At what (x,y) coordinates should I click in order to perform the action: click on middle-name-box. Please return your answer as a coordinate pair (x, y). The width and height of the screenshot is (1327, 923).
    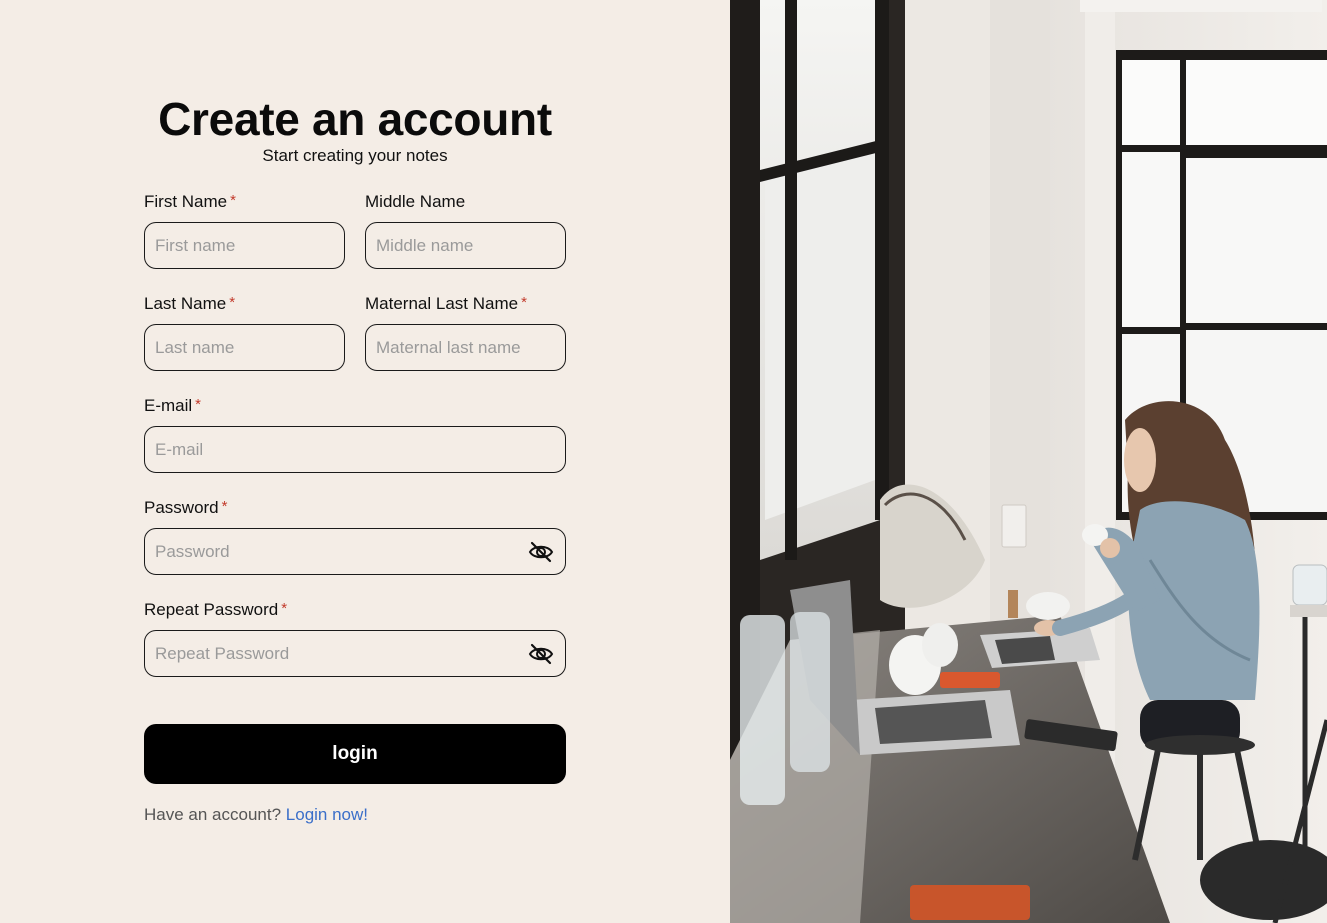
    Looking at the image, I should click on (465, 245).